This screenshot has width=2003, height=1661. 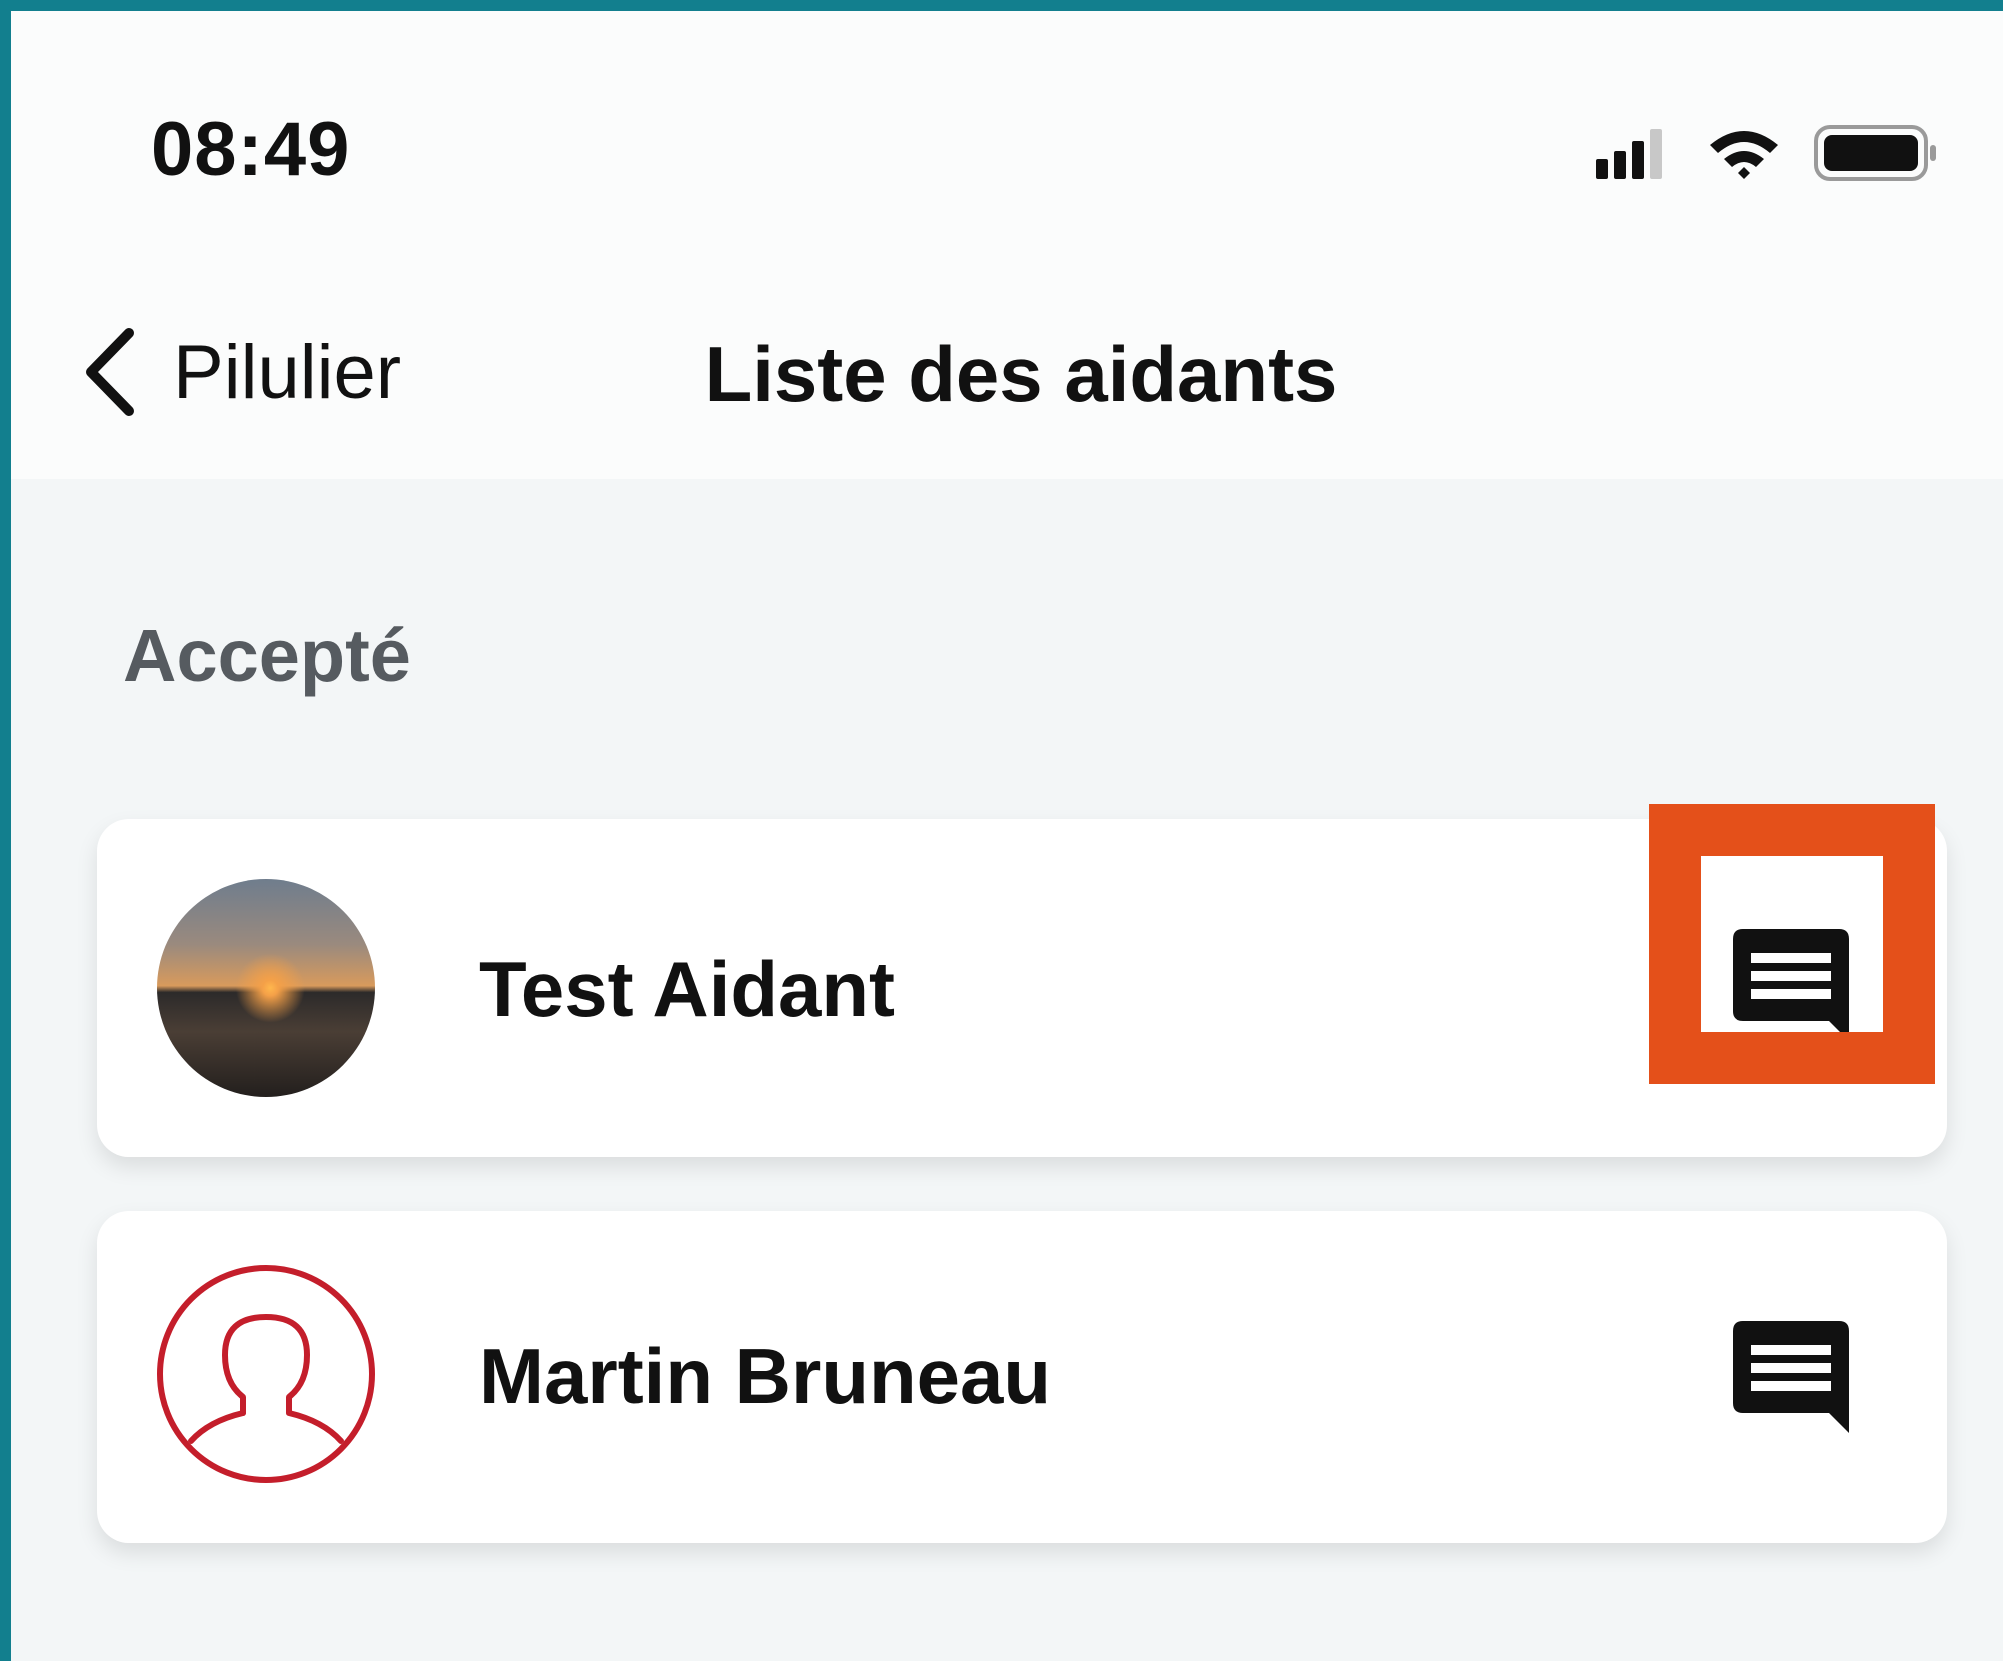 I want to click on back-button: Pilulier, so click(x=241, y=372).